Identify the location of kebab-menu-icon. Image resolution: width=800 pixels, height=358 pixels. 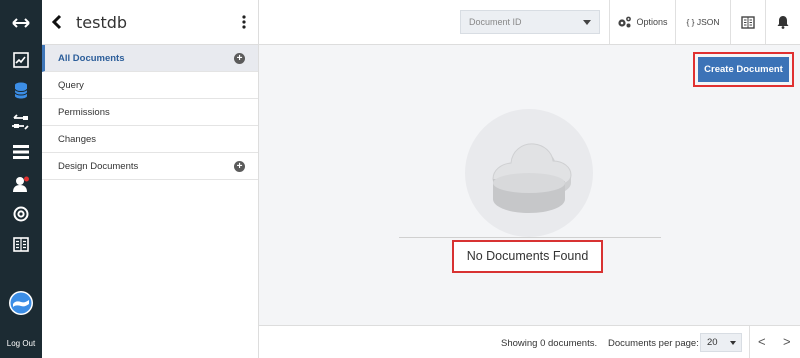
(244, 22).